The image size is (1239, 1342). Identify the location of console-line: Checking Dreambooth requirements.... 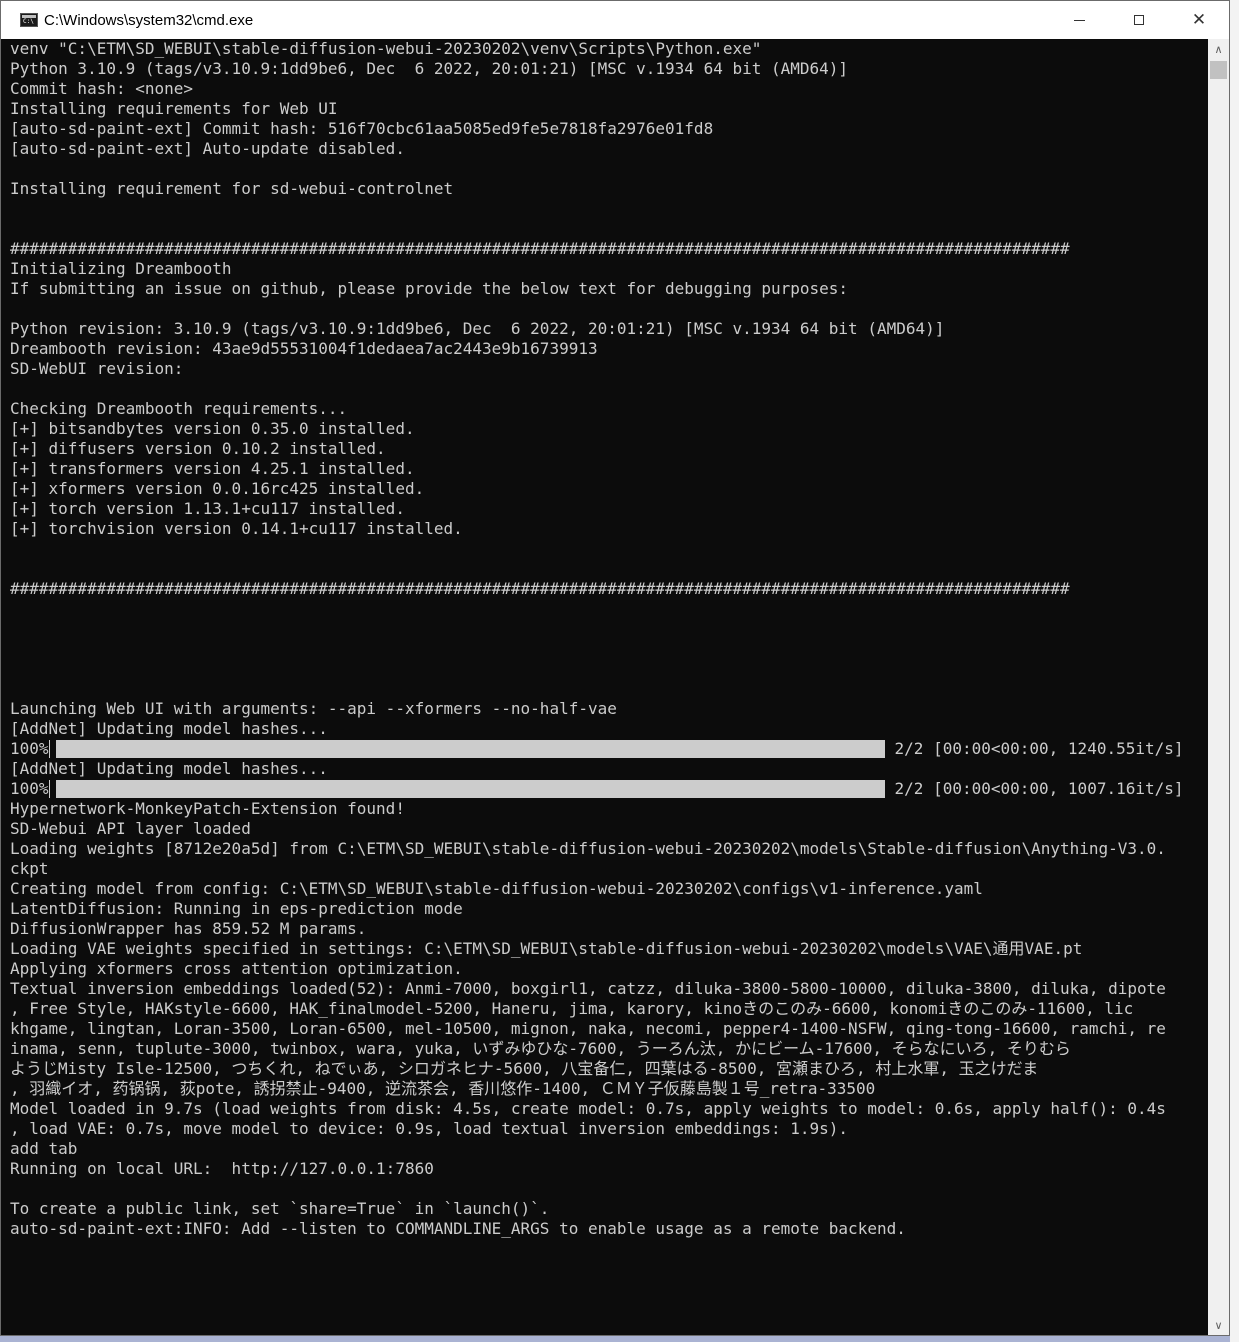
(179, 408).